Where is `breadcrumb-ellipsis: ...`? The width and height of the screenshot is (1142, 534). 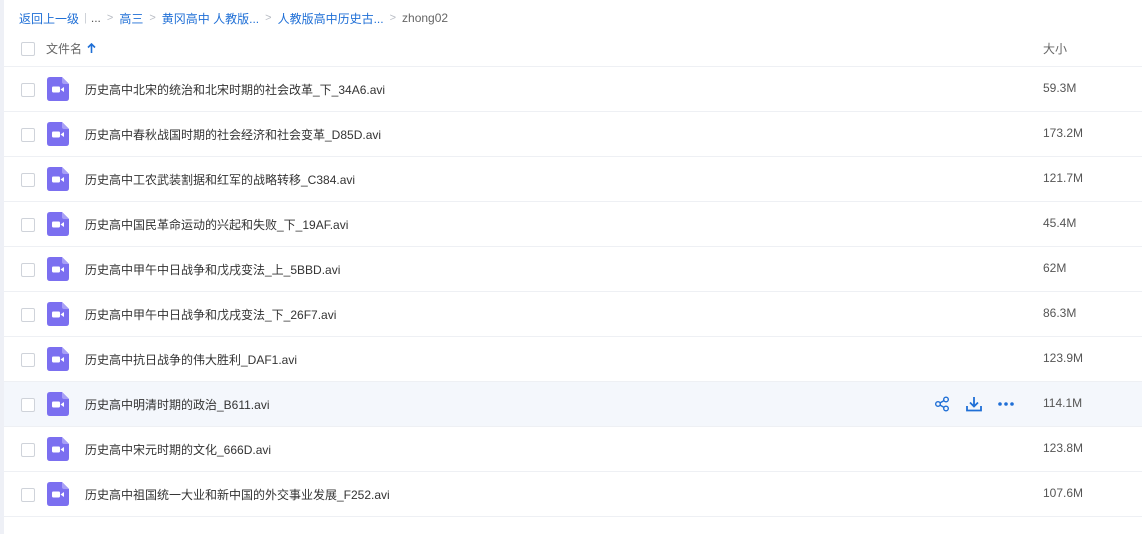 breadcrumb-ellipsis: ... is located at coordinates (96, 18).